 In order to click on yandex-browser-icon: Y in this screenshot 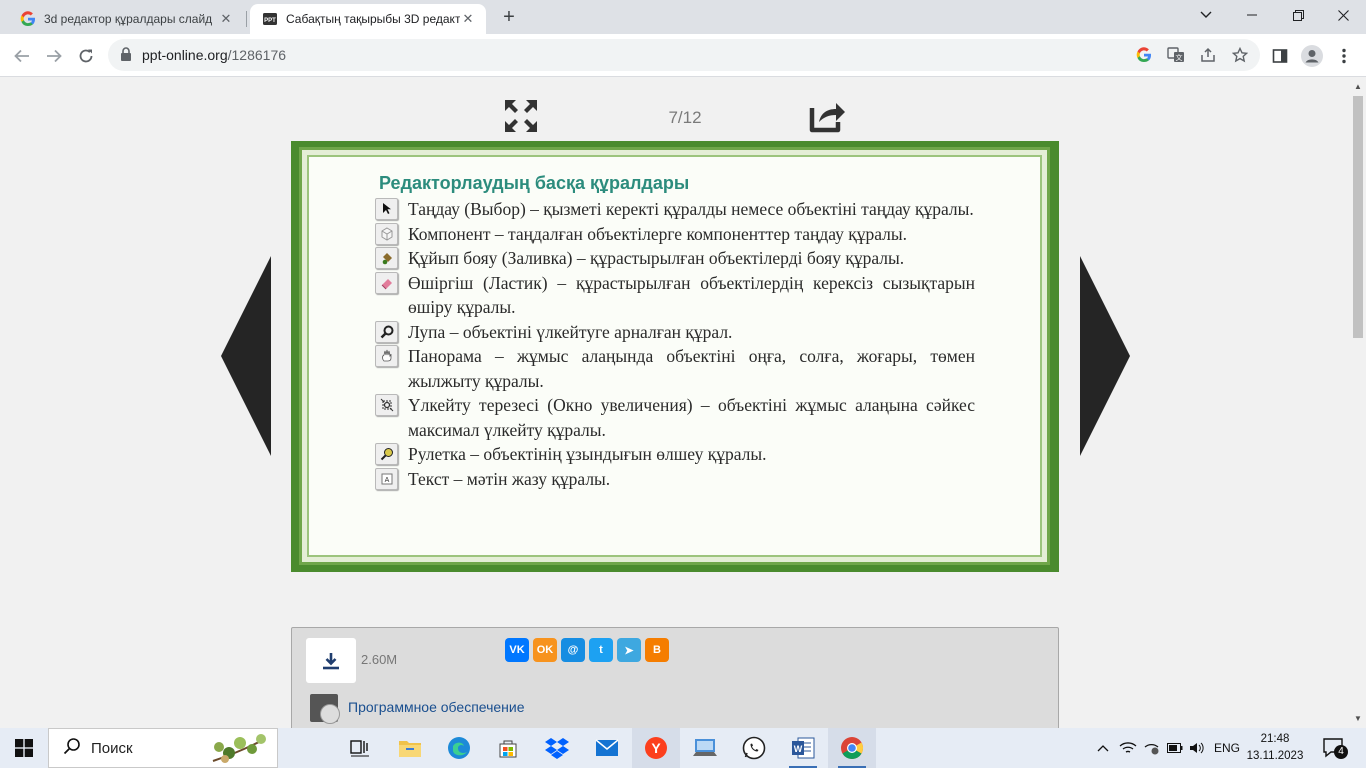, I will do `click(656, 748)`.